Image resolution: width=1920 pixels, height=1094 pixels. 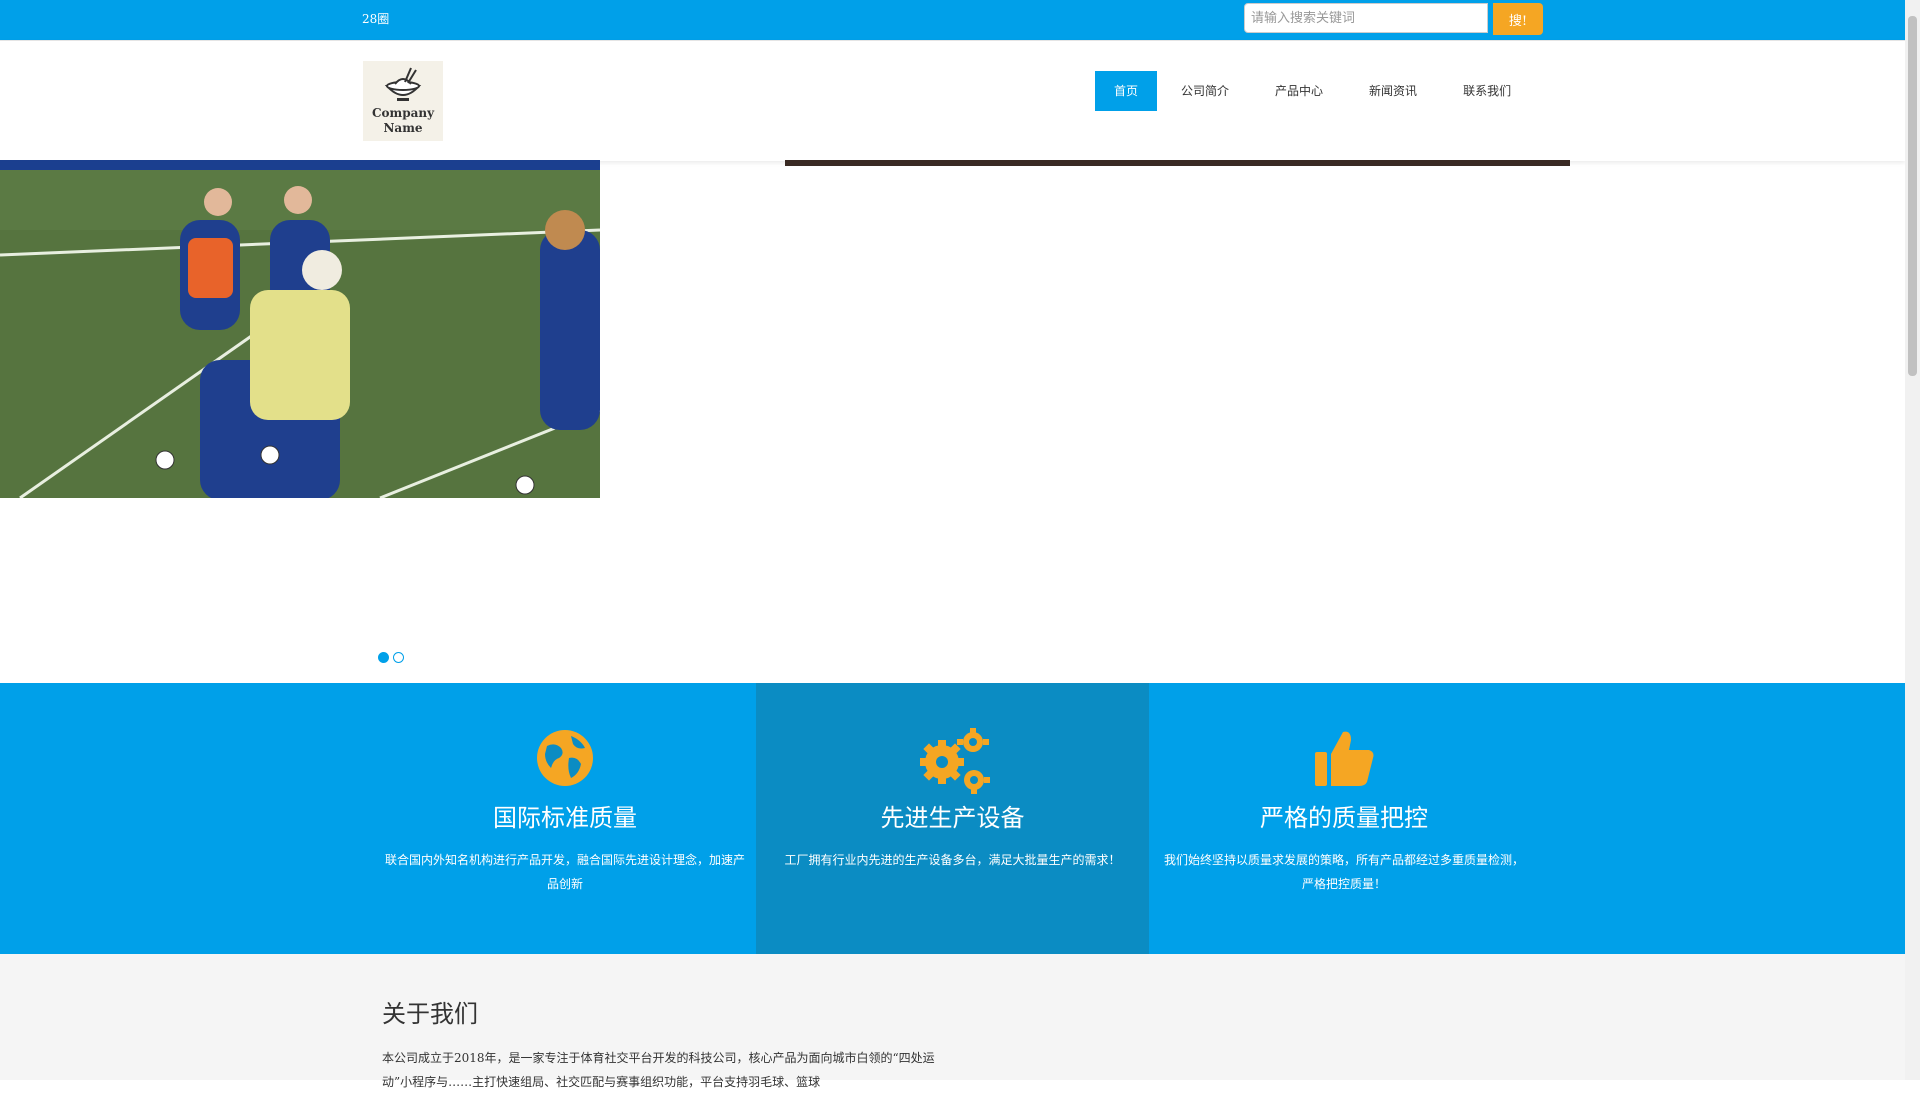 I want to click on feature-quality: 国际标准质量 联合国内外知名机构进行产品开发，融合国际先进设计理念，加速产品创新, so click(x=565, y=818).